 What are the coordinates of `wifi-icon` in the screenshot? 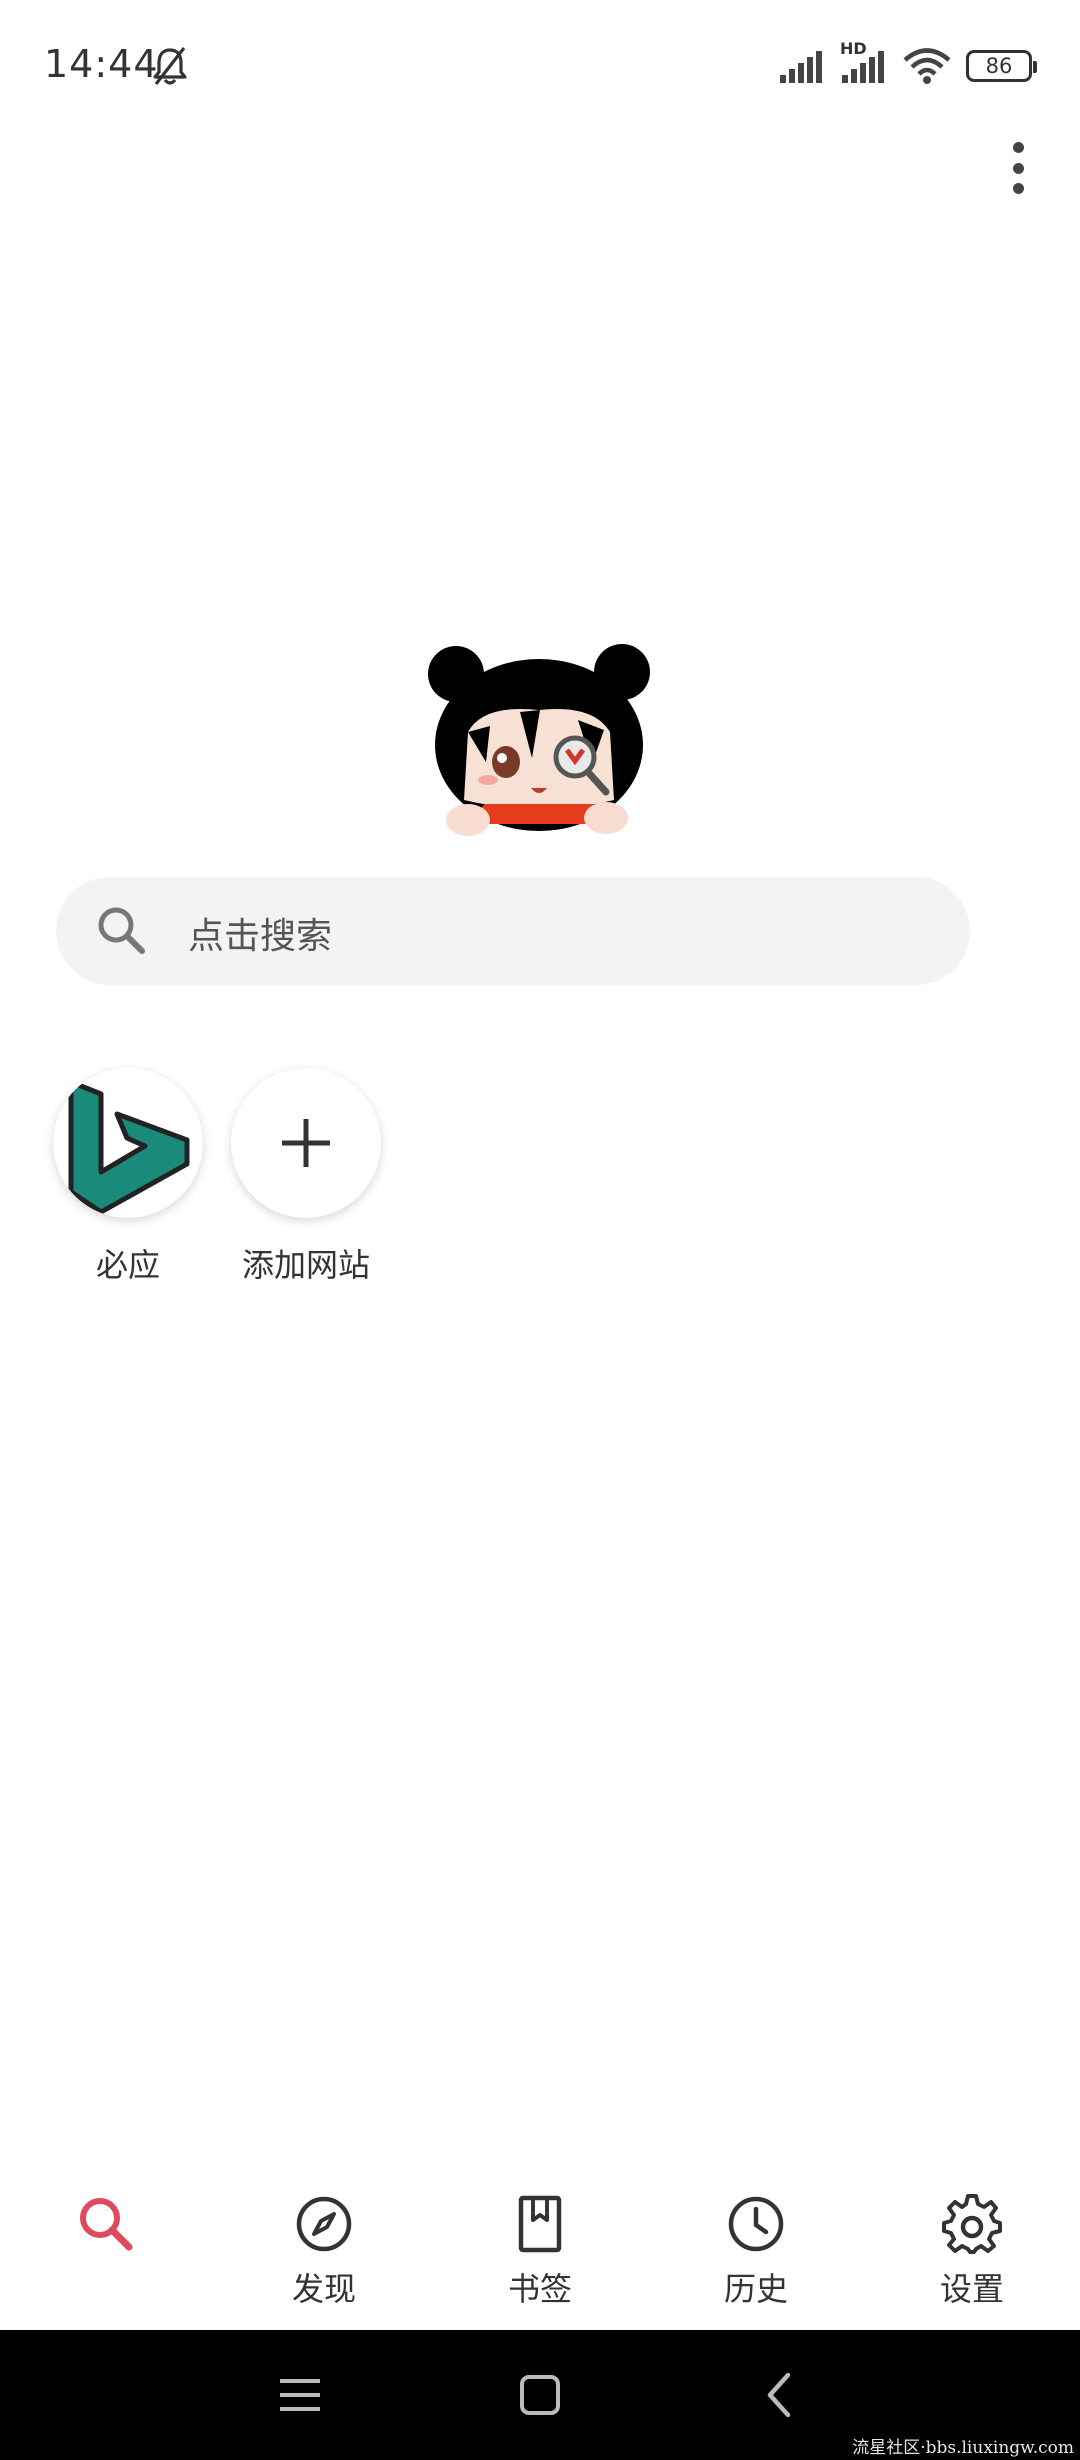 It's located at (927, 66).